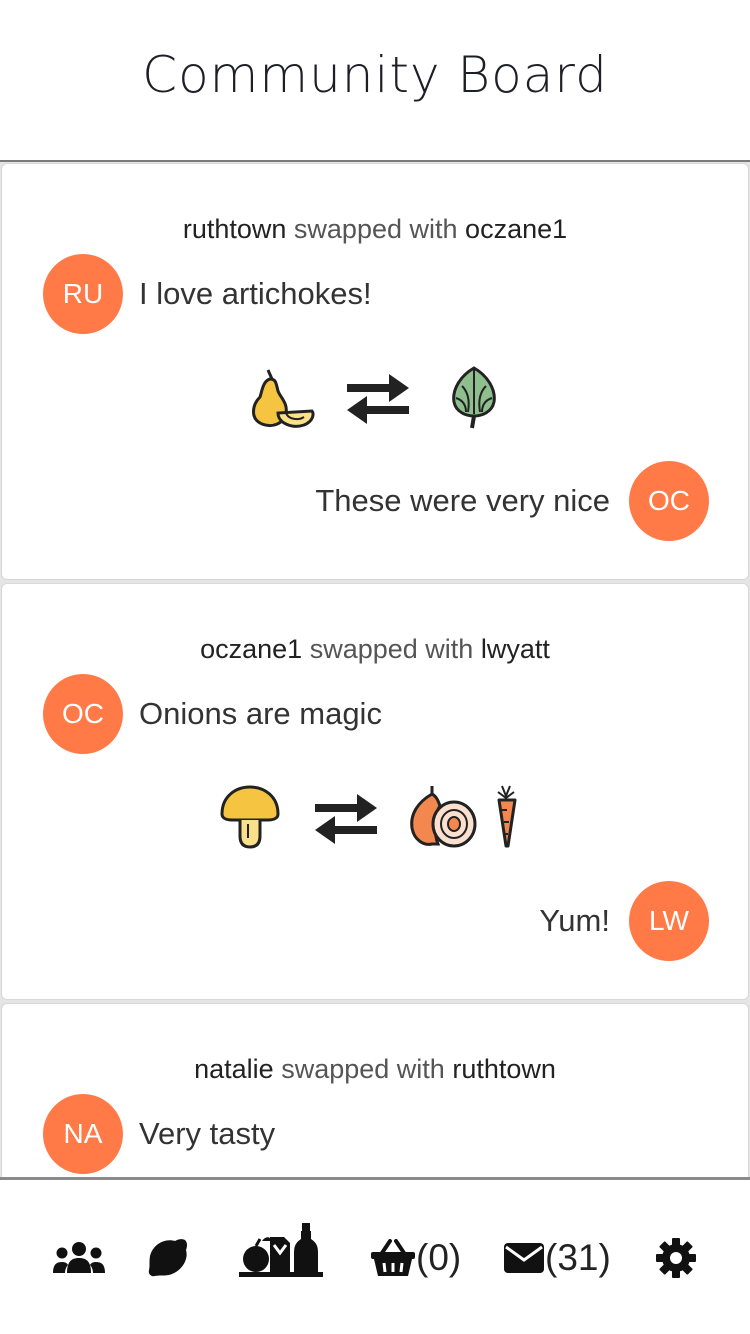  What do you see at coordinates (235, 229) in the screenshot?
I see `from-username: ruthtown` at bounding box center [235, 229].